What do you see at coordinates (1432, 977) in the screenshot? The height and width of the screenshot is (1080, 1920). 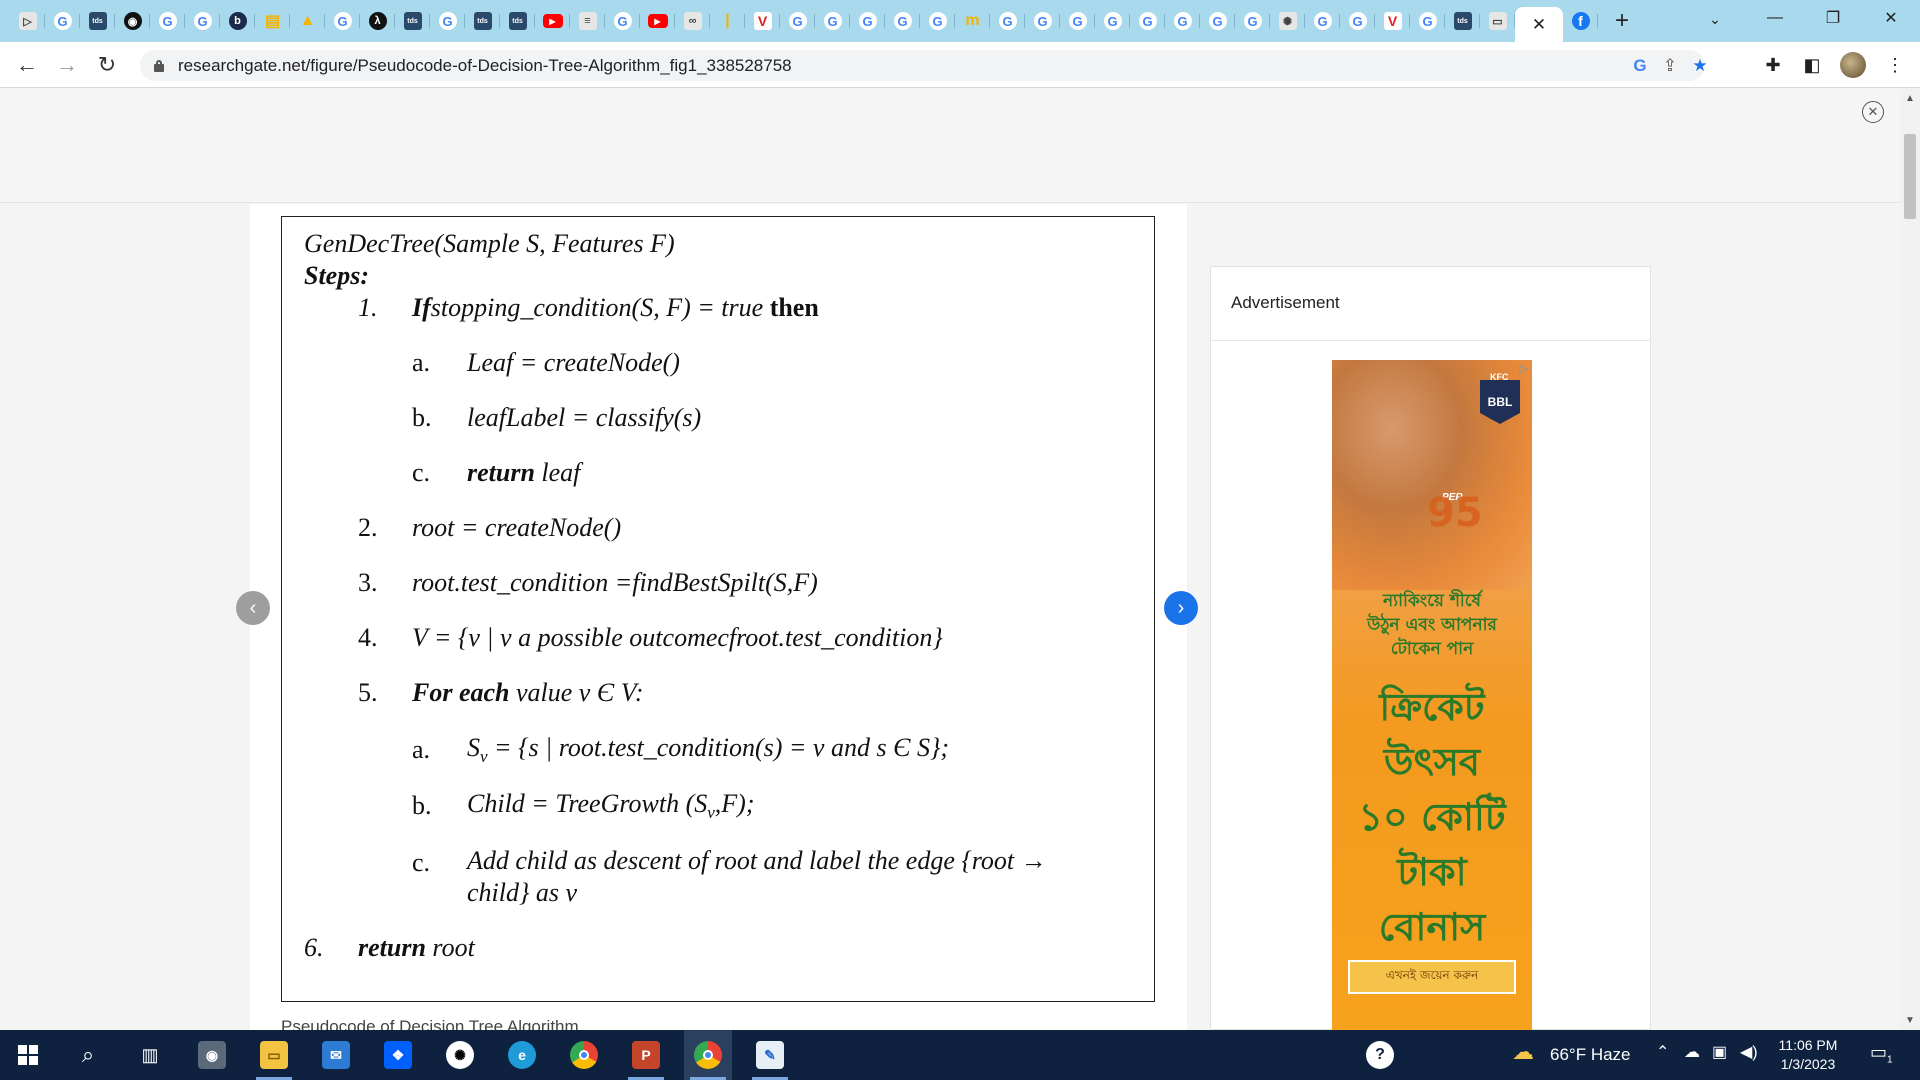 I see `ad-join-button: এখনই জয়েন করুন` at bounding box center [1432, 977].